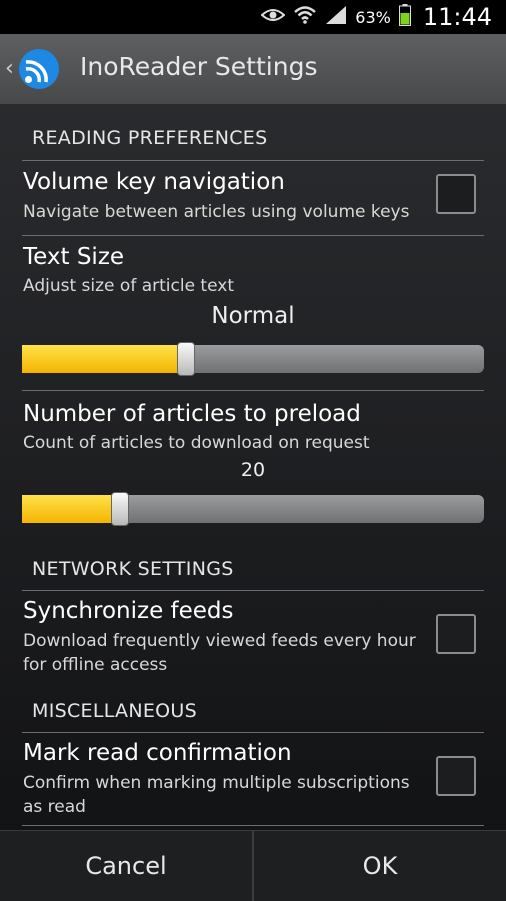  What do you see at coordinates (128, 286) in the screenshot?
I see `pref-summary: Adjust size of article text` at bounding box center [128, 286].